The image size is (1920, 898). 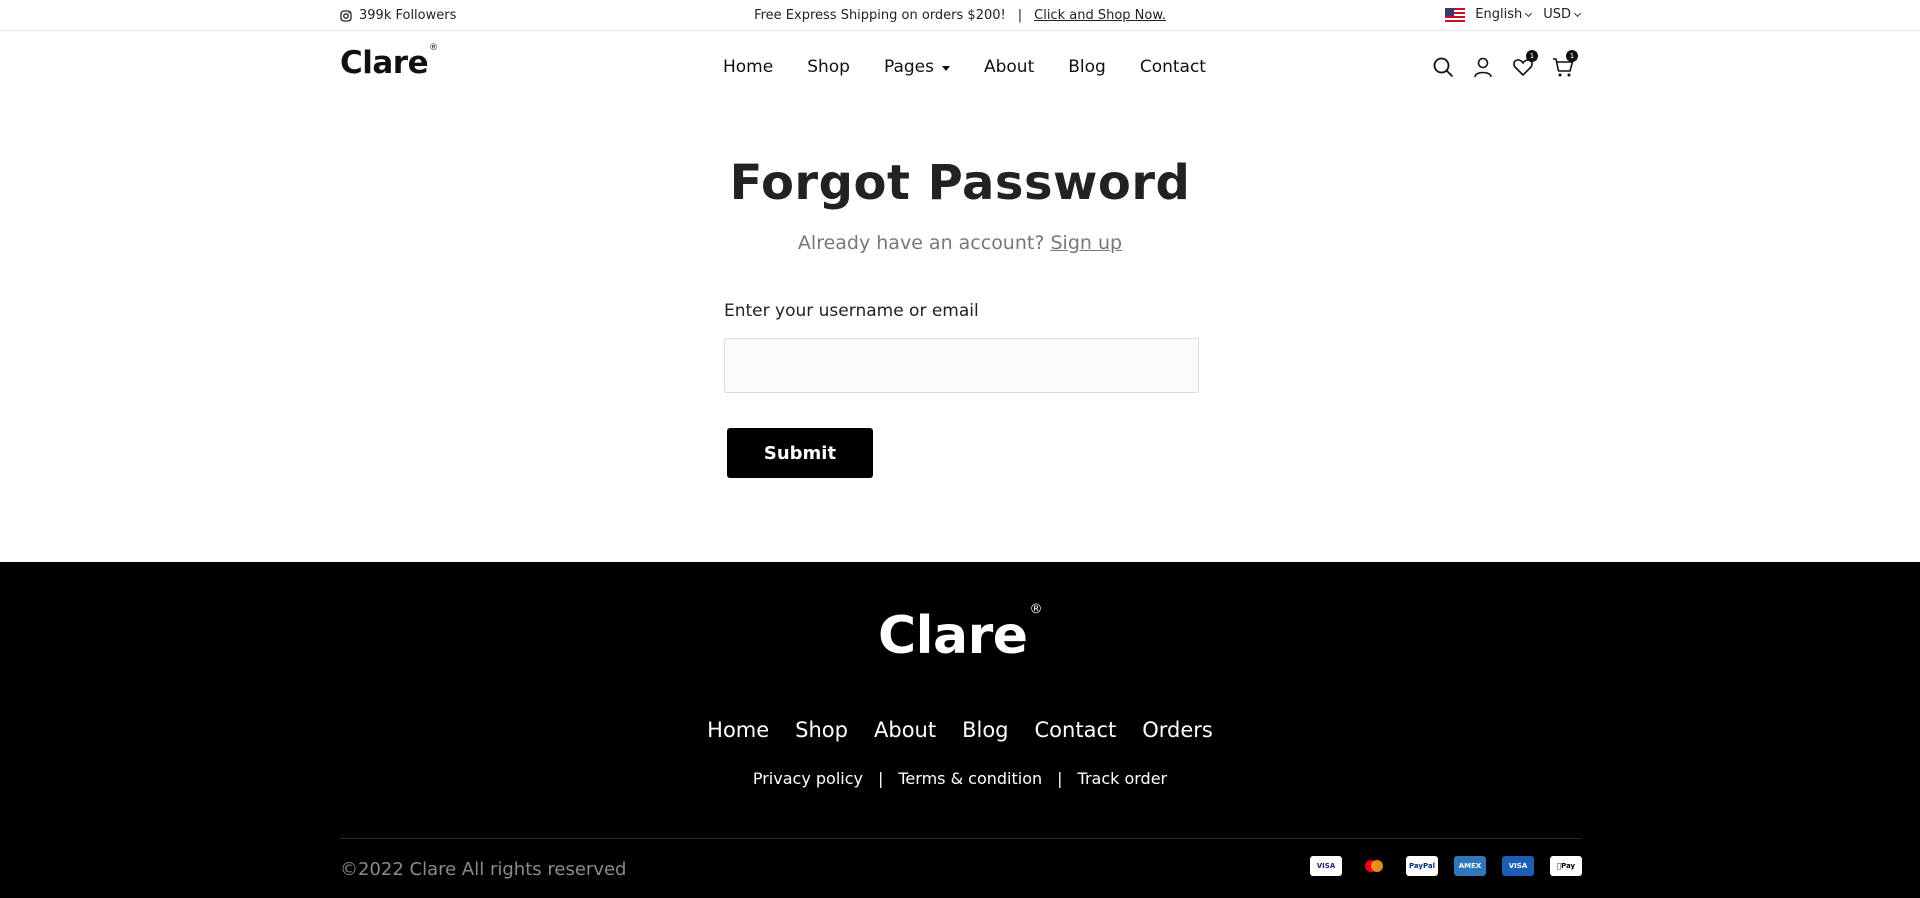 What do you see at coordinates (964, 67) in the screenshot?
I see `main-nav: Home Shop Pages About Blog Contact` at bounding box center [964, 67].